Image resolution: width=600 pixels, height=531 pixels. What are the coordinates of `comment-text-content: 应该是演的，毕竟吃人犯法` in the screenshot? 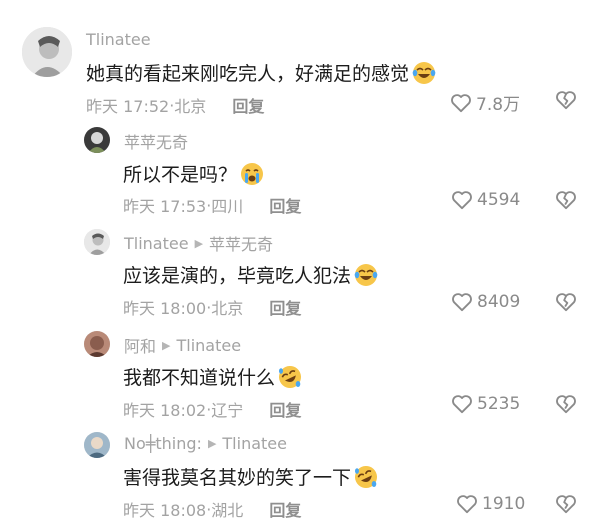 It's located at (237, 276).